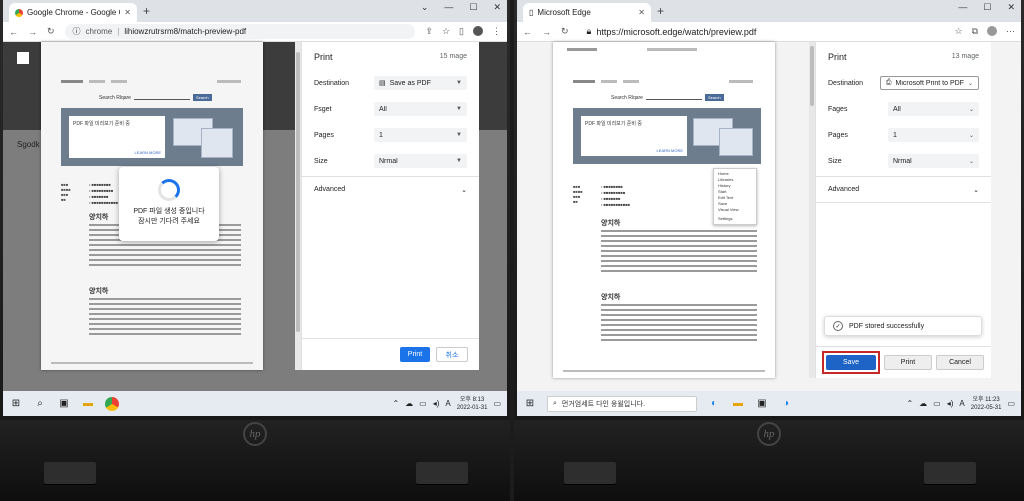 The height and width of the screenshot is (501, 1024). I want to click on favorites-add-icon: ☆, so click(958, 31).